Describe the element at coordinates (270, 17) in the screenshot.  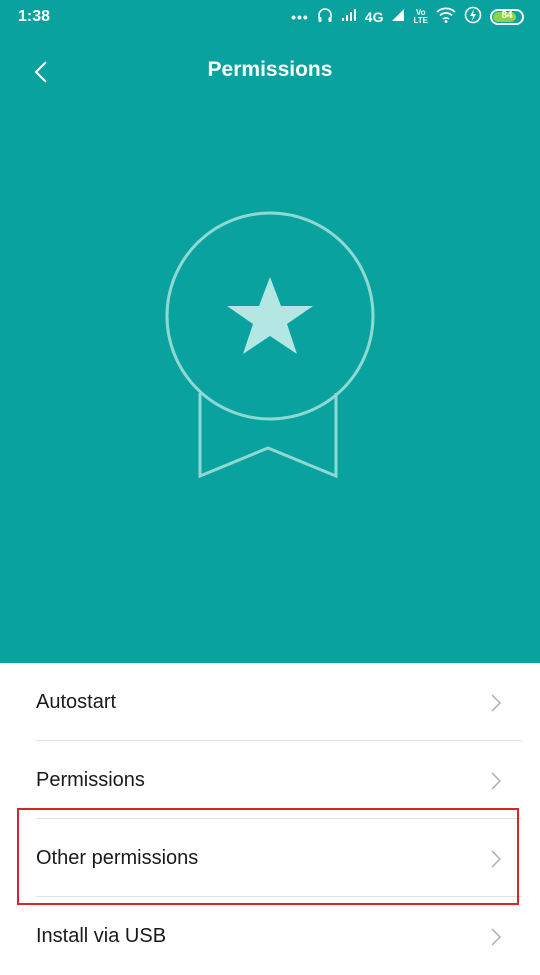
I see `status-bar: 1:38 ••• 4G Vo LTE 84` at that location.